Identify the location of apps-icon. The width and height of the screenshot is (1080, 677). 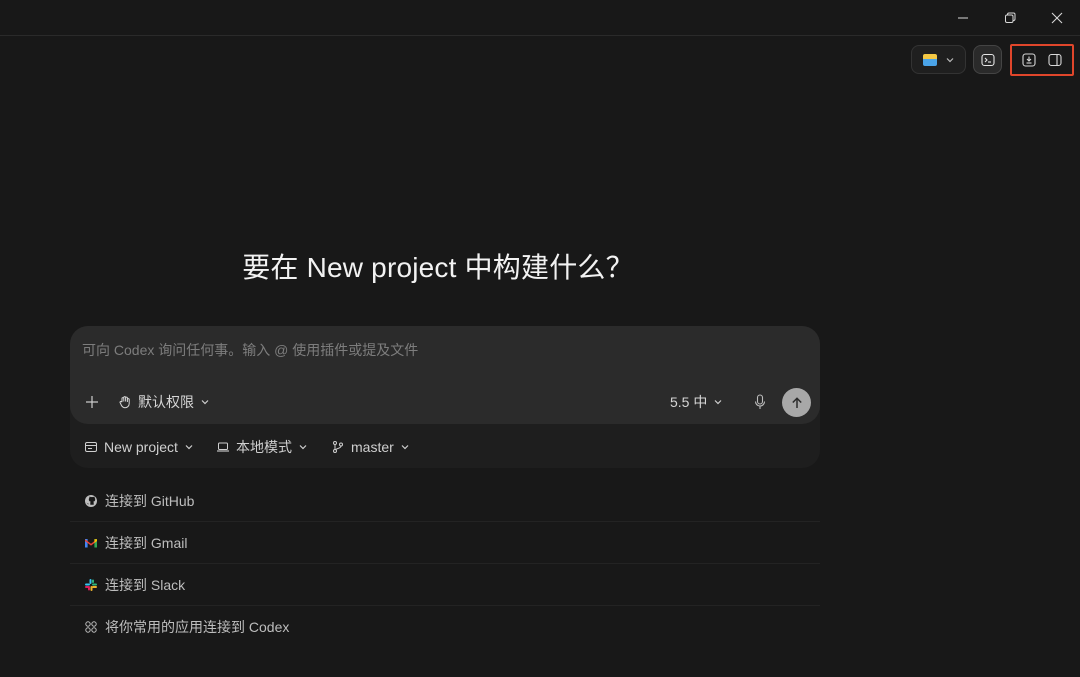
(91, 627).